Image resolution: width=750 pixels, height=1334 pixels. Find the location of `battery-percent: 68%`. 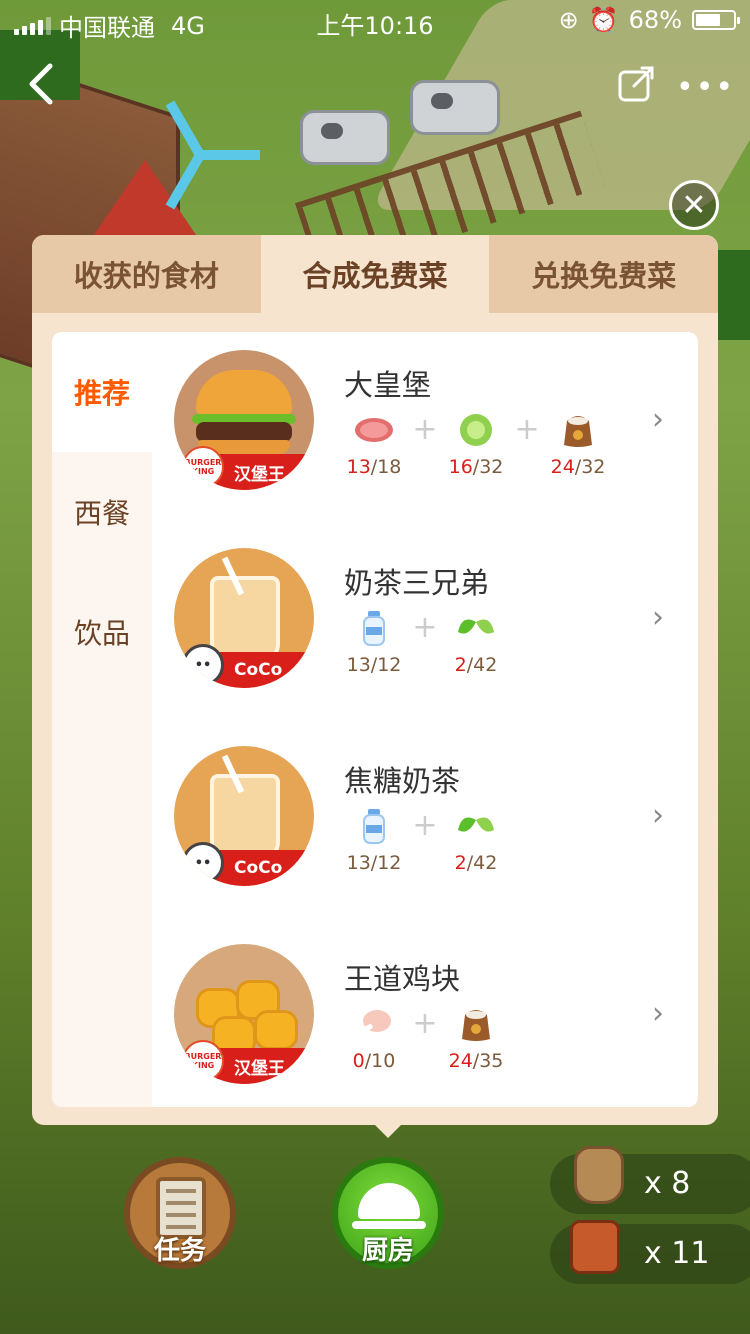

battery-percent: 68% is located at coordinates (655, 20).